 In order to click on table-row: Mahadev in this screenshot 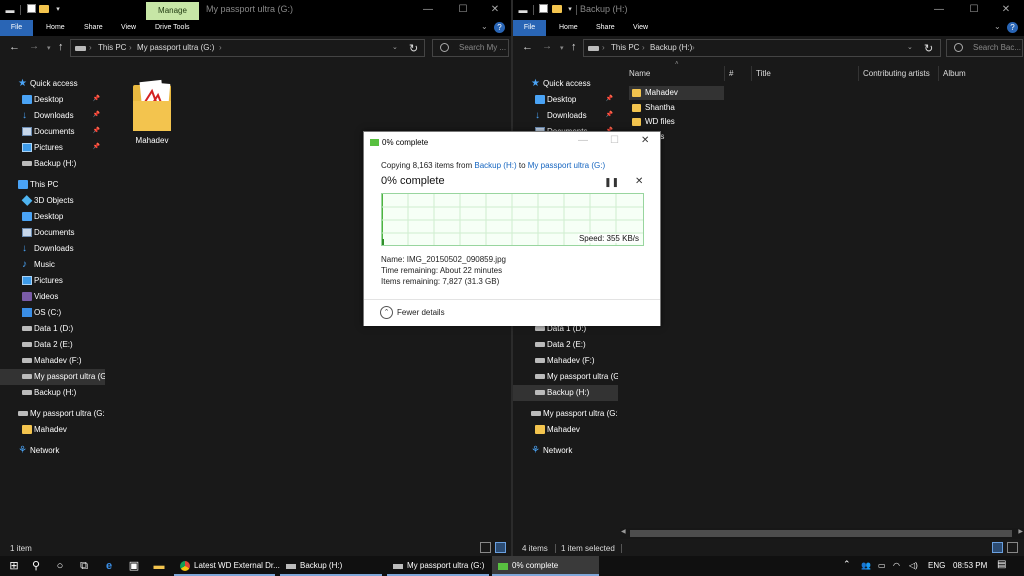, I will do `click(676, 93)`.